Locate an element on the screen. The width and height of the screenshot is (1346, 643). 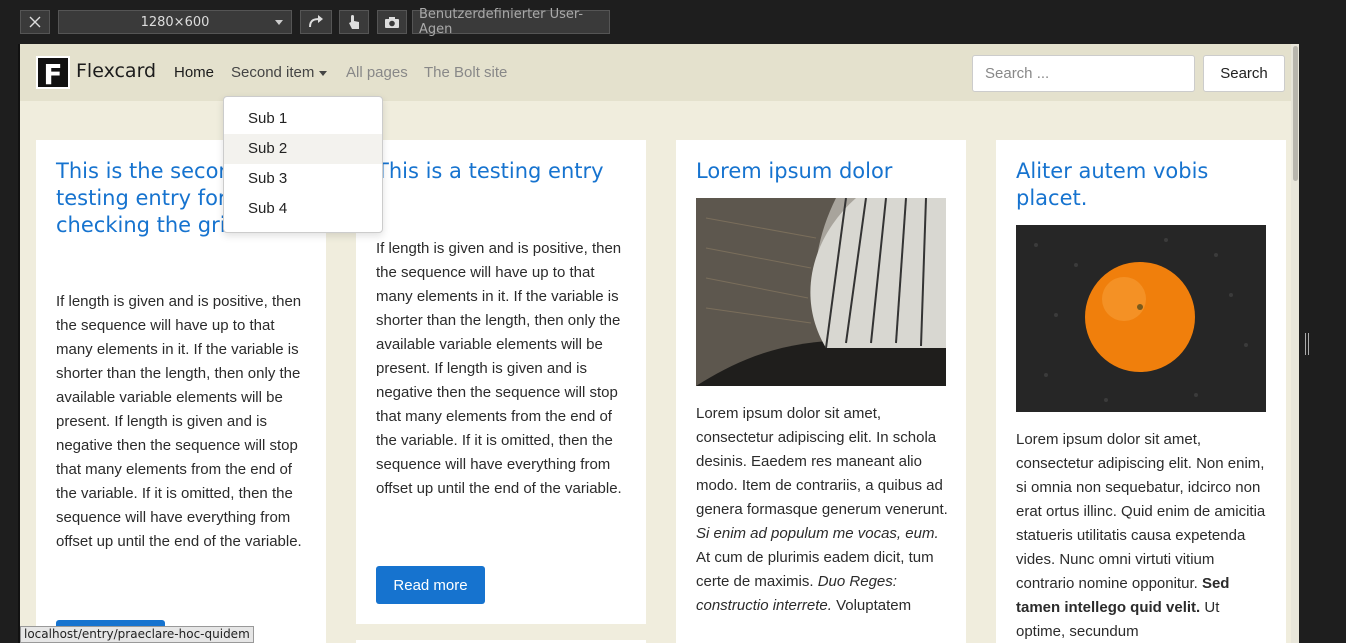
chevron-down-icon is located at coordinates (279, 22).